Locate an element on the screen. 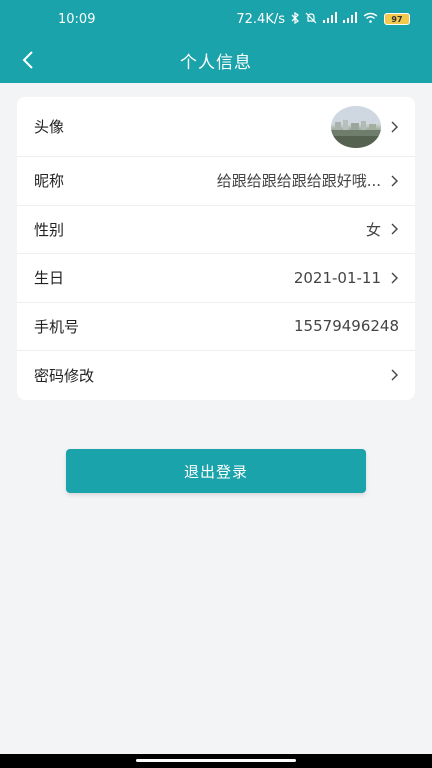  birthday-row: 生日 2021-01-11 is located at coordinates (216, 278).